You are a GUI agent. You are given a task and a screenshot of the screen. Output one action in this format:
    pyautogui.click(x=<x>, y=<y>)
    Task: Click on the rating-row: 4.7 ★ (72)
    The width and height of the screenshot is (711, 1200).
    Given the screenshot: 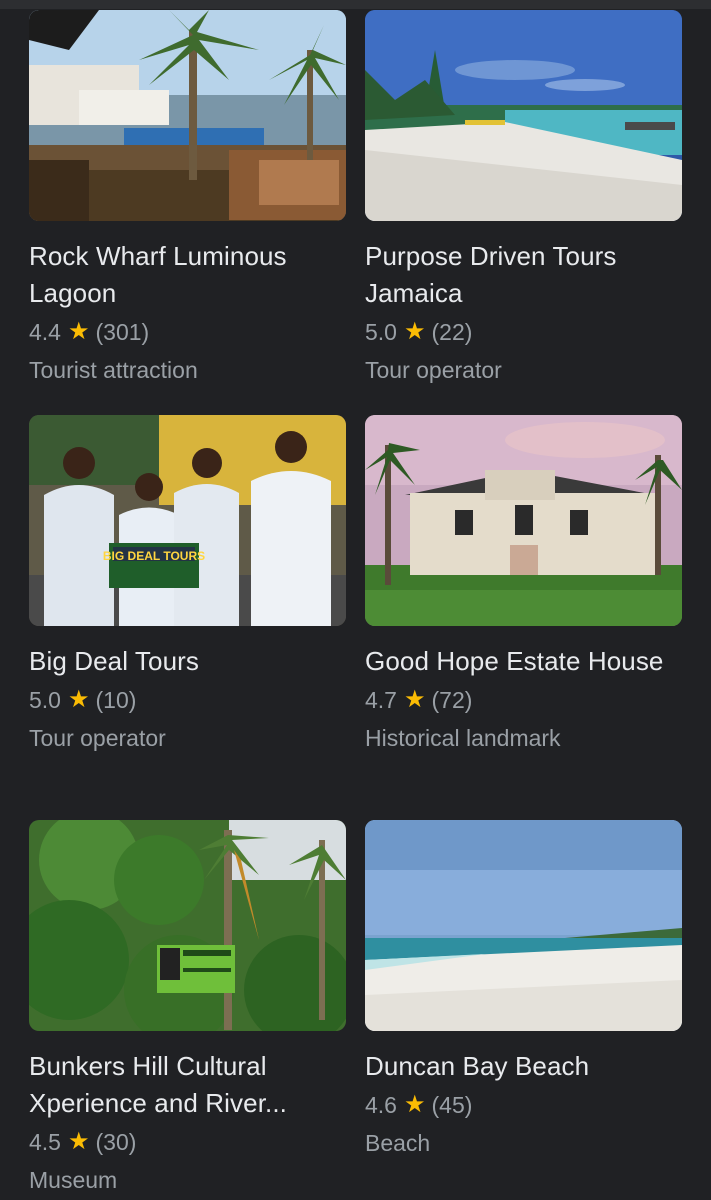 What is the action you would take?
    pyautogui.click(x=523, y=700)
    